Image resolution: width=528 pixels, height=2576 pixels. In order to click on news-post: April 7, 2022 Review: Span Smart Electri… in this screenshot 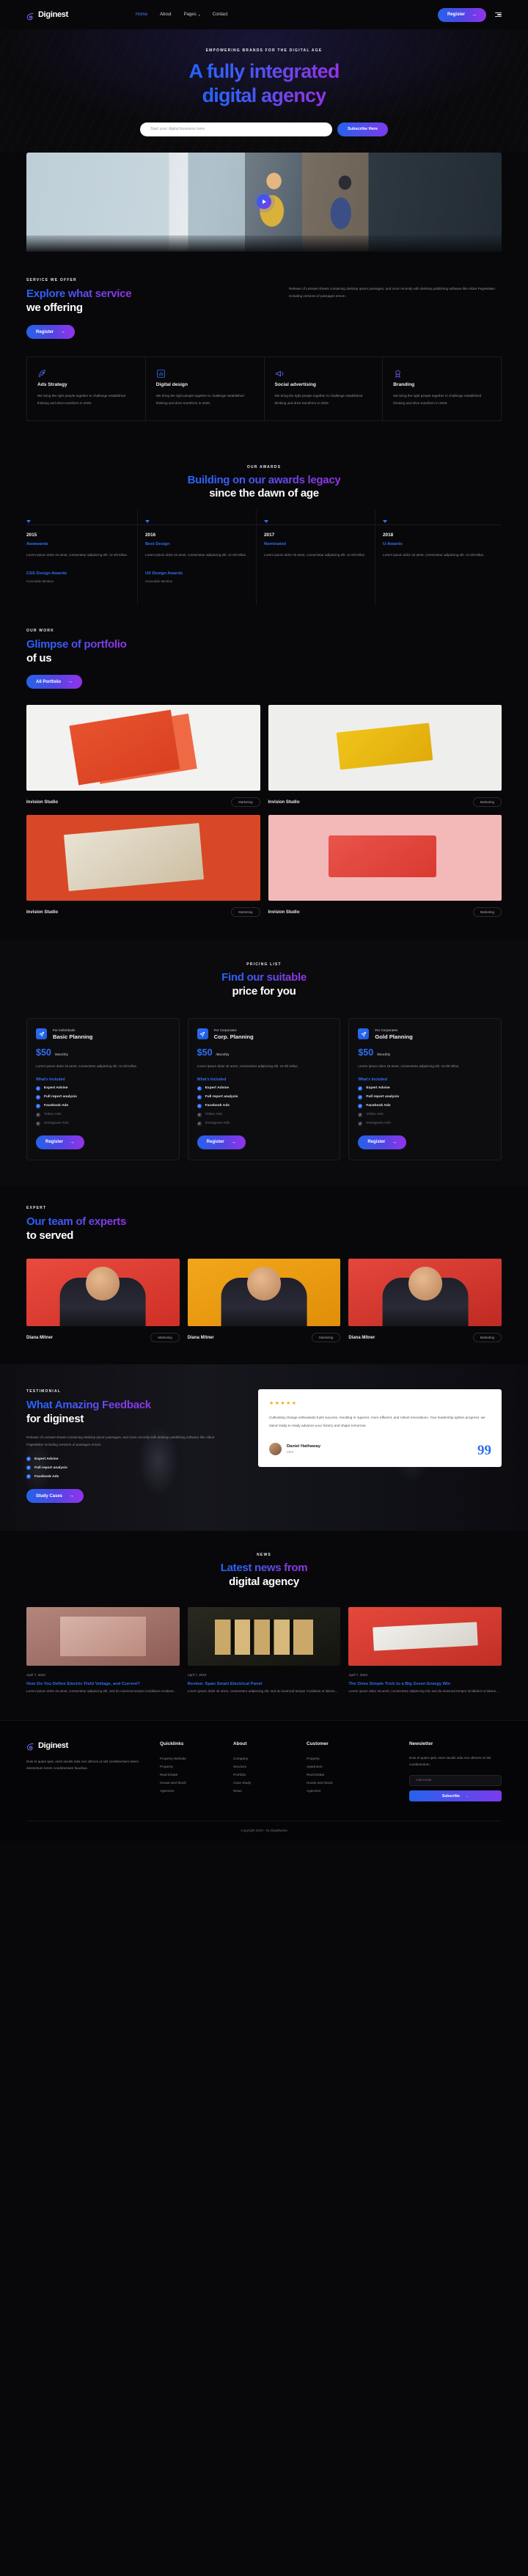, I will do `click(264, 1650)`.